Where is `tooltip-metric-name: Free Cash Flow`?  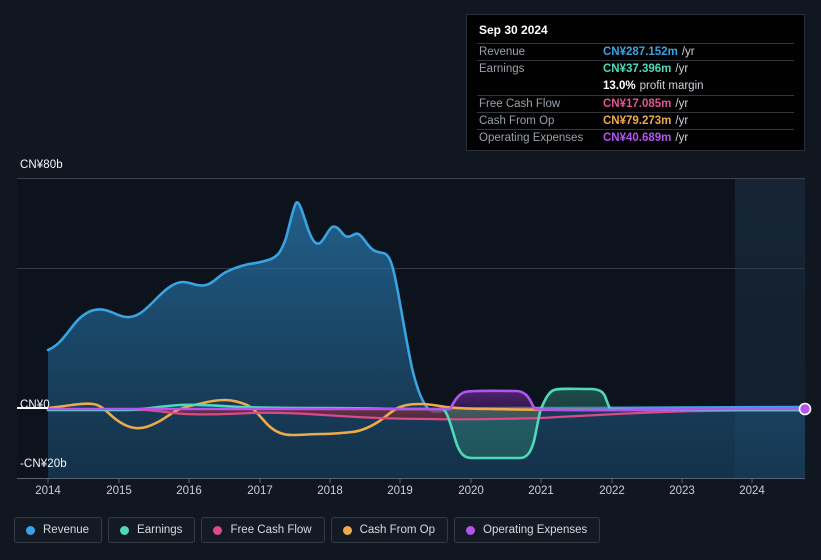 tooltip-metric-name: Free Cash Flow is located at coordinates (520, 103).